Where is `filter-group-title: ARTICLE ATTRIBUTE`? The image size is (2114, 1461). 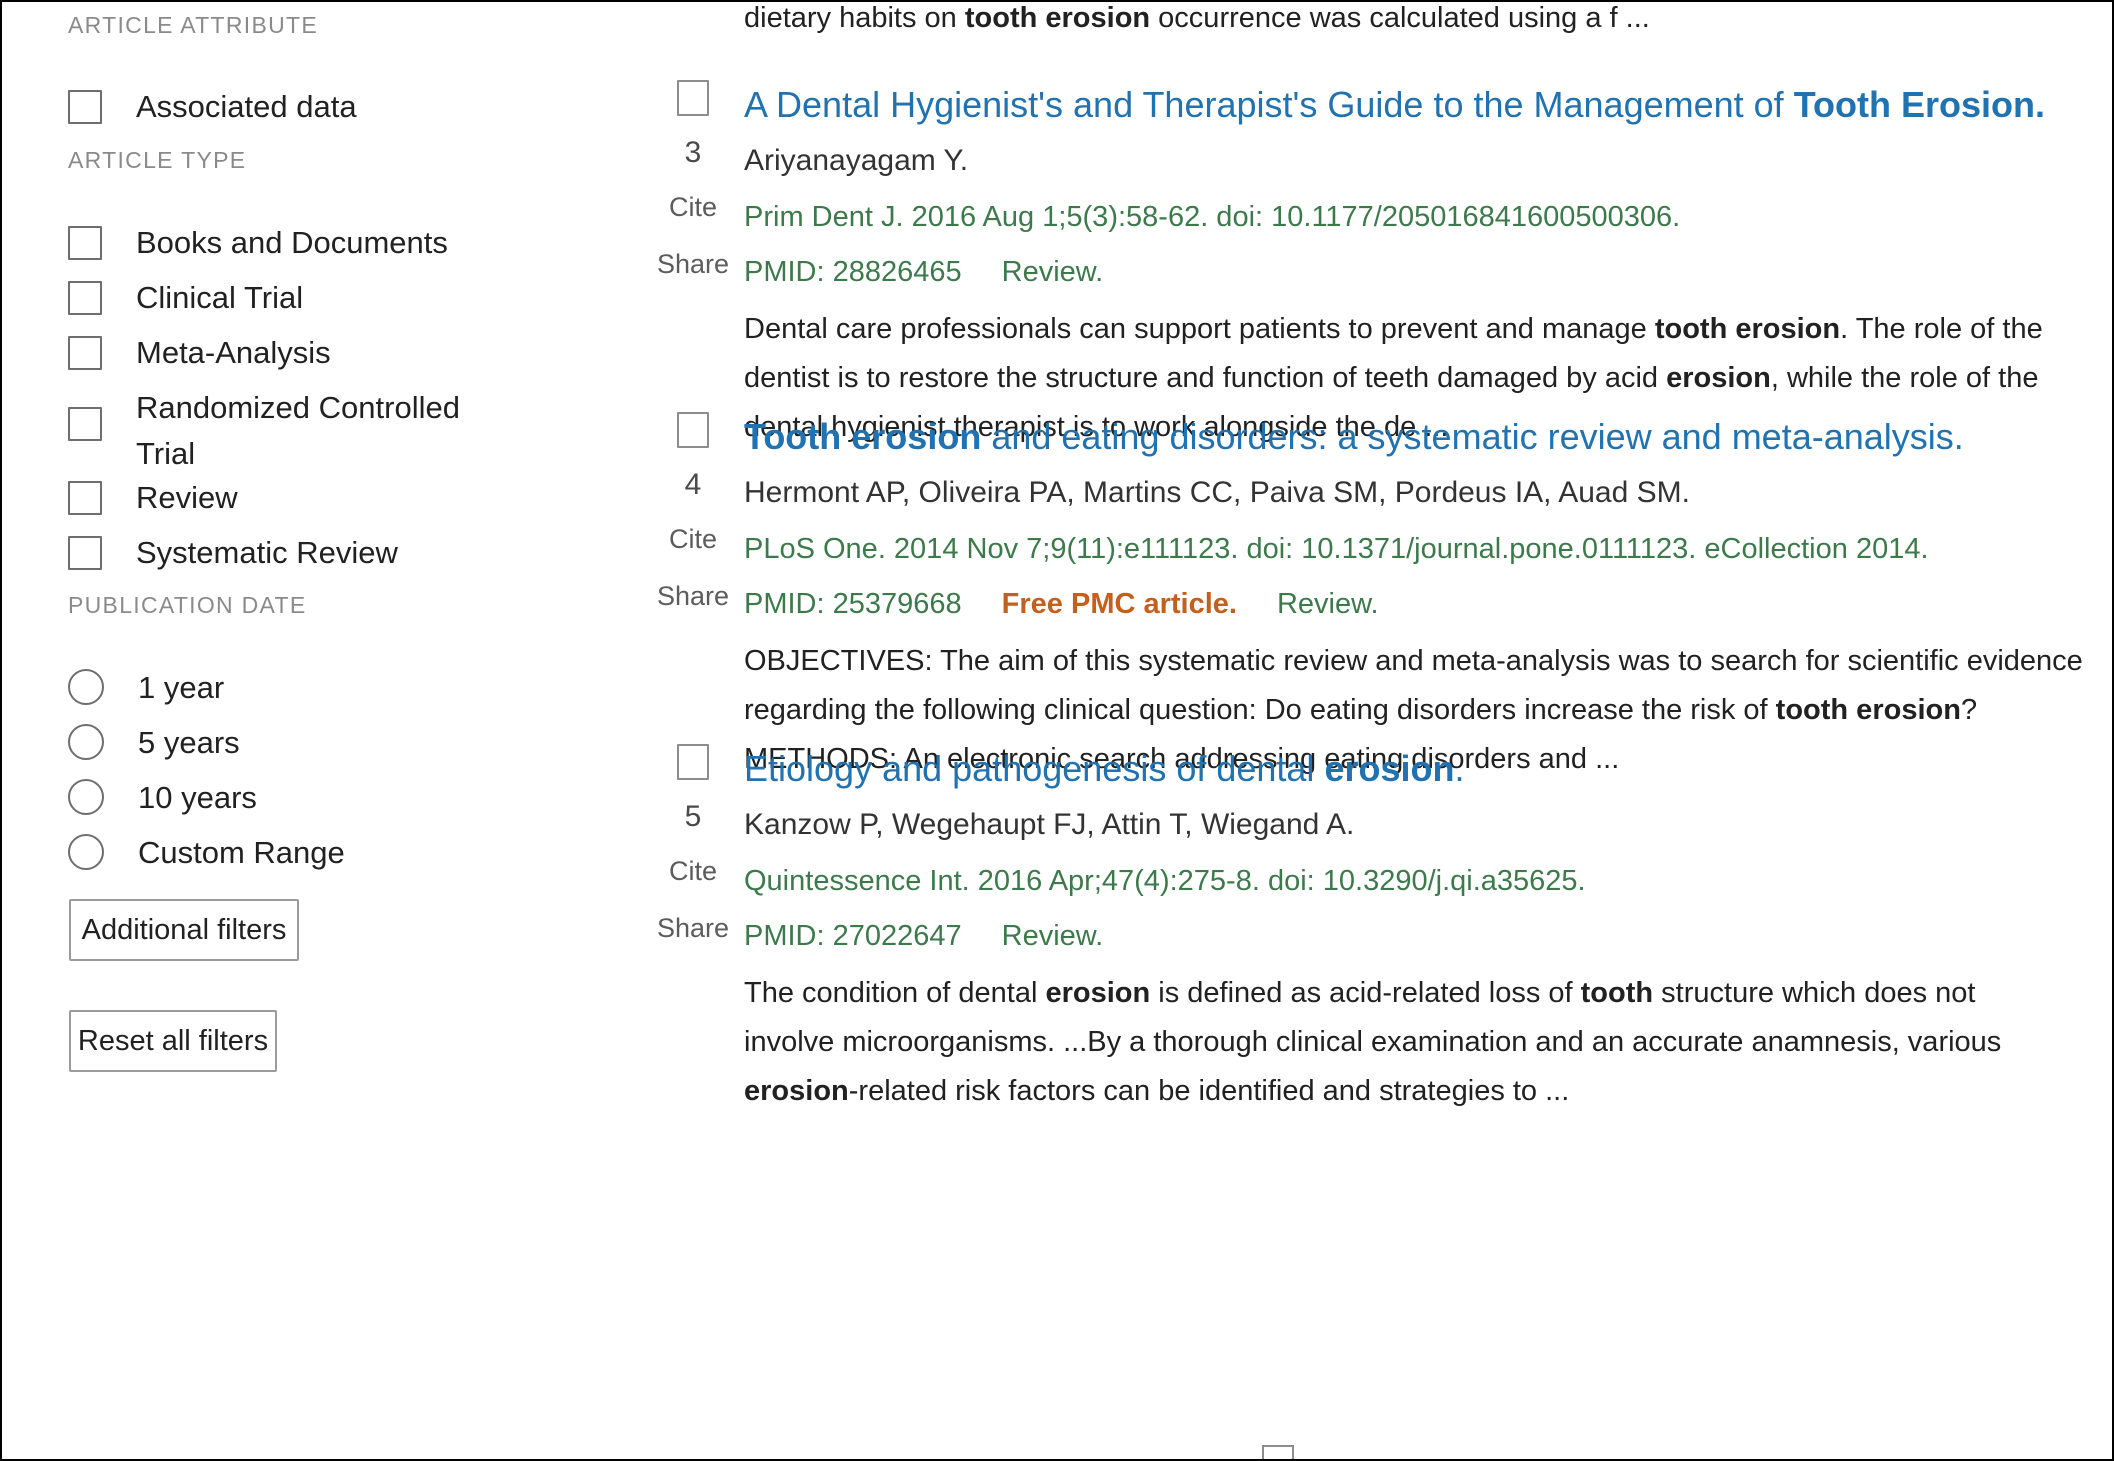 filter-group-title: ARTICLE ATTRIBUTE is located at coordinates (193, 25).